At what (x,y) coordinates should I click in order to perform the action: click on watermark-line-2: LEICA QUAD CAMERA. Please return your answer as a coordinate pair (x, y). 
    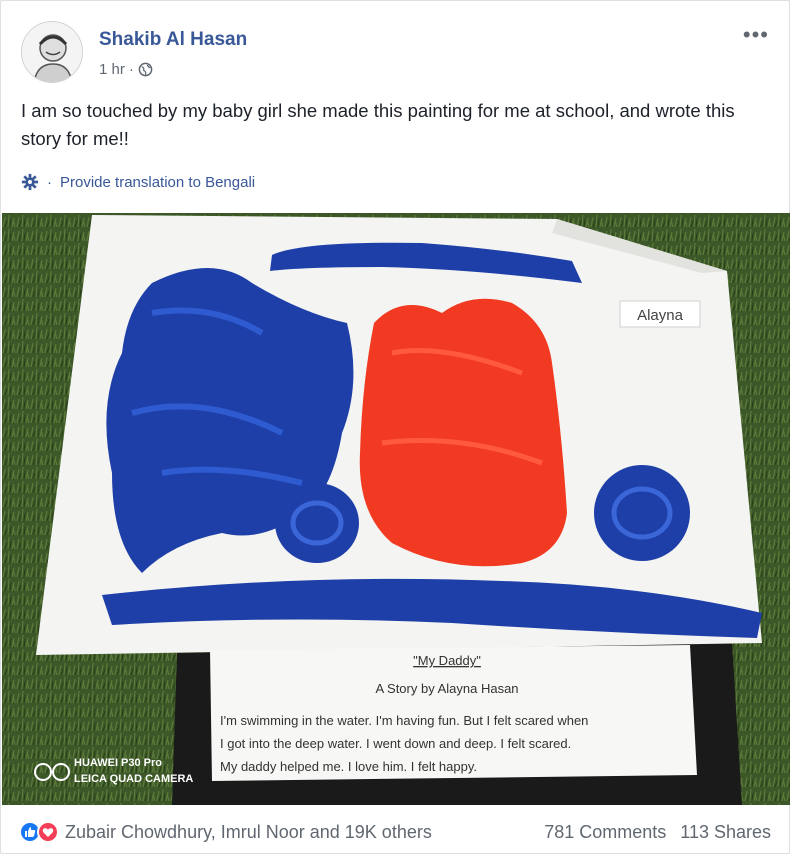
    Looking at the image, I should click on (133, 779).